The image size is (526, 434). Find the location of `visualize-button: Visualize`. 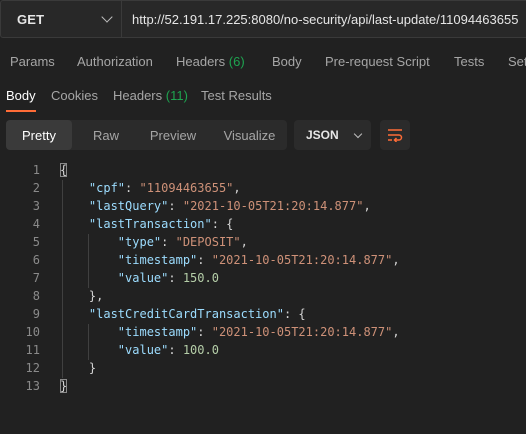

visualize-button: Visualize is located at coordinates (249, 135).